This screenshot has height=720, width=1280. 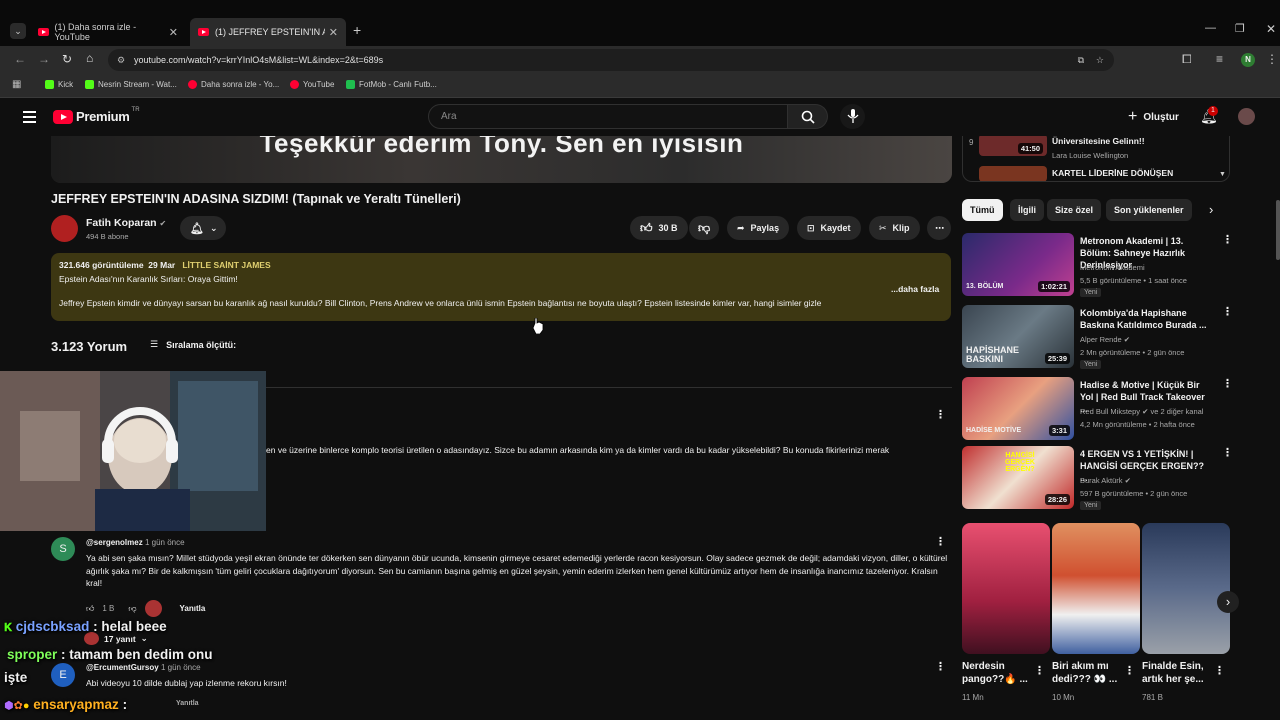 I want to click on playlist-scroll-arrow-icon: ▼, so click(x=1222, y=174).